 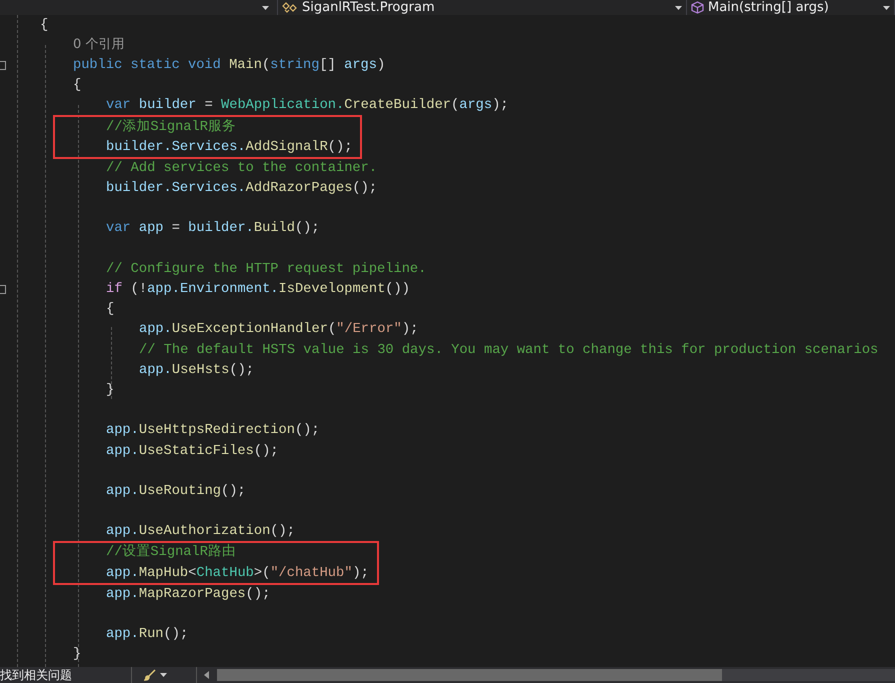 I want to click on code-line: app.UseRouting();, so click(x=176, y=491).